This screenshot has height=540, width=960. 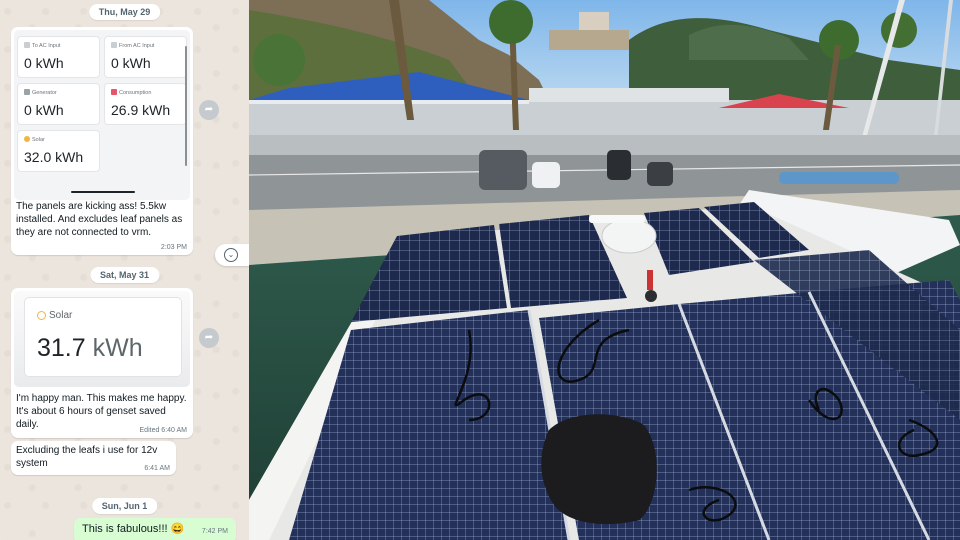 What do you see at coordinates (173, 247) in the screenshot?
I see `message-time: 2:03 PM` at bounding box center [173, 247].